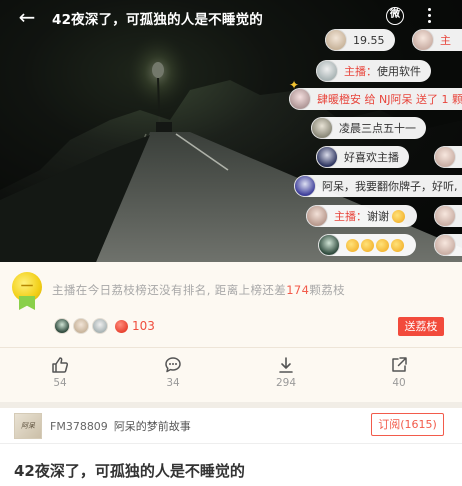  Describe the element at coordinates (143, 326) in the screenshot. I see `litchi-count: 103` at that location.